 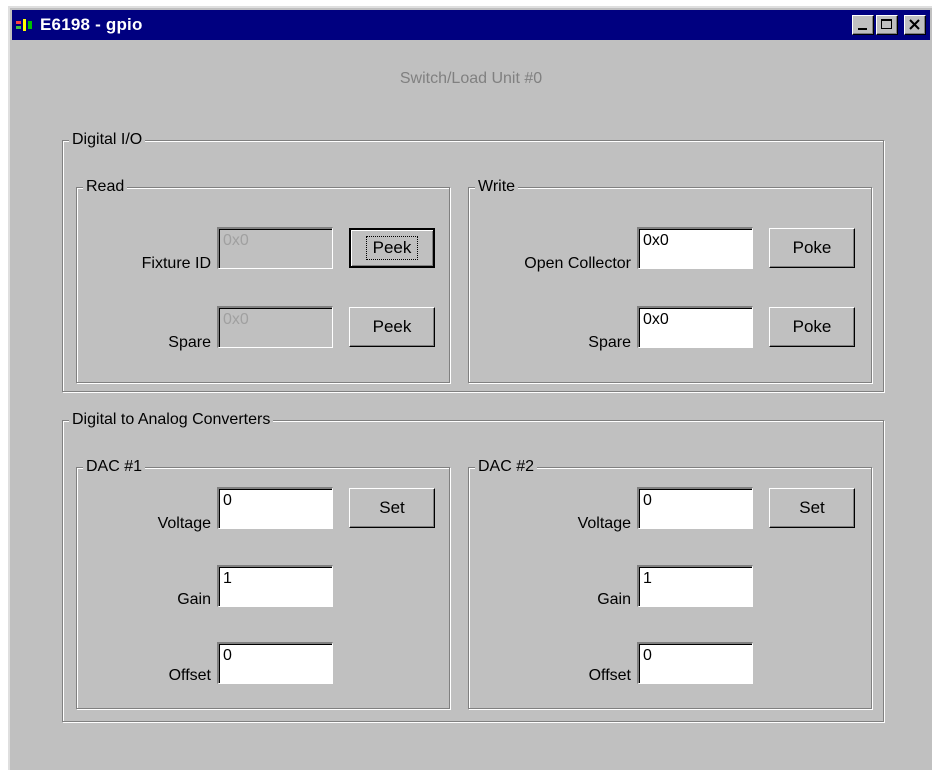 I want to click on open-collector-label: Open Collector, so click(x=577, y=263).